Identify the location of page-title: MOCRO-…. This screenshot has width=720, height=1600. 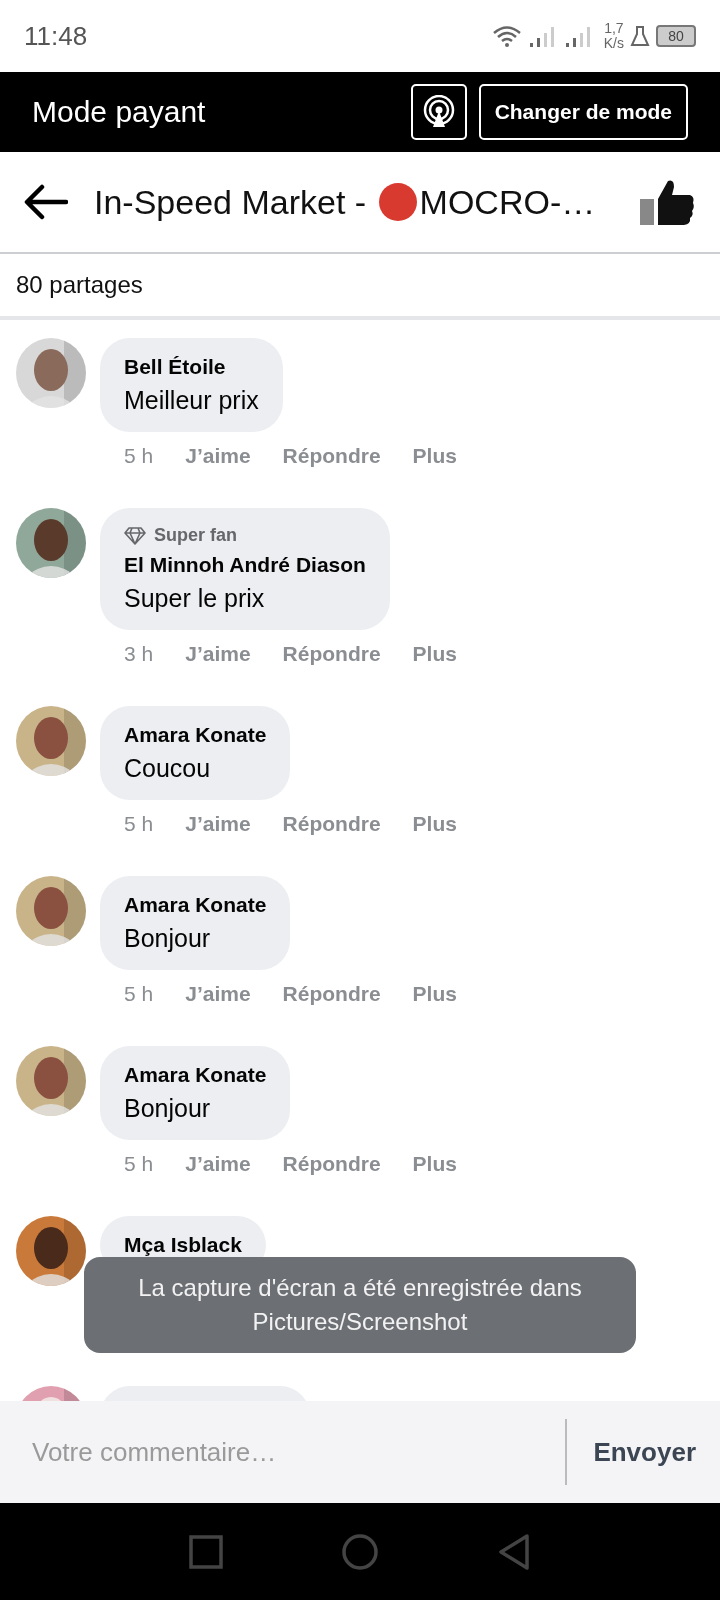
(507, 202).